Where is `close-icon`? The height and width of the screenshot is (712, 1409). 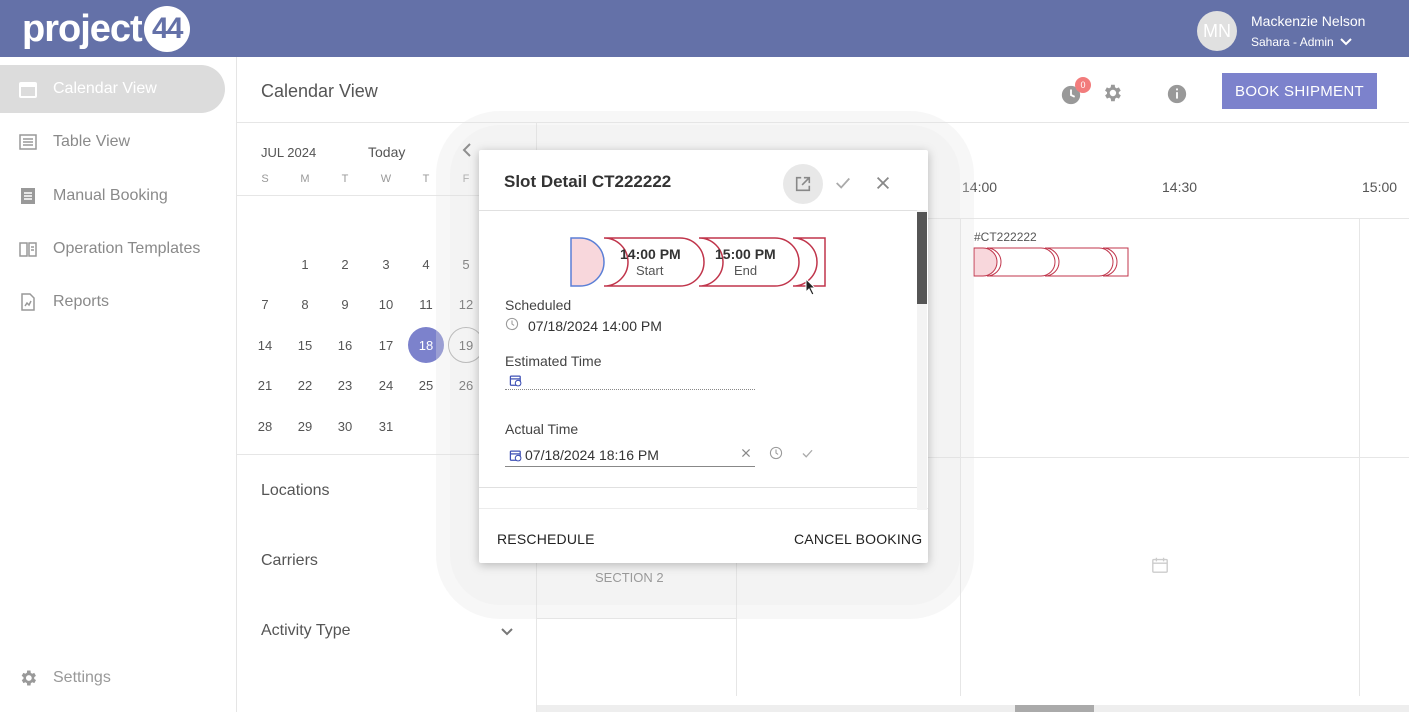
close-icon is located at coordinates (746, 453).